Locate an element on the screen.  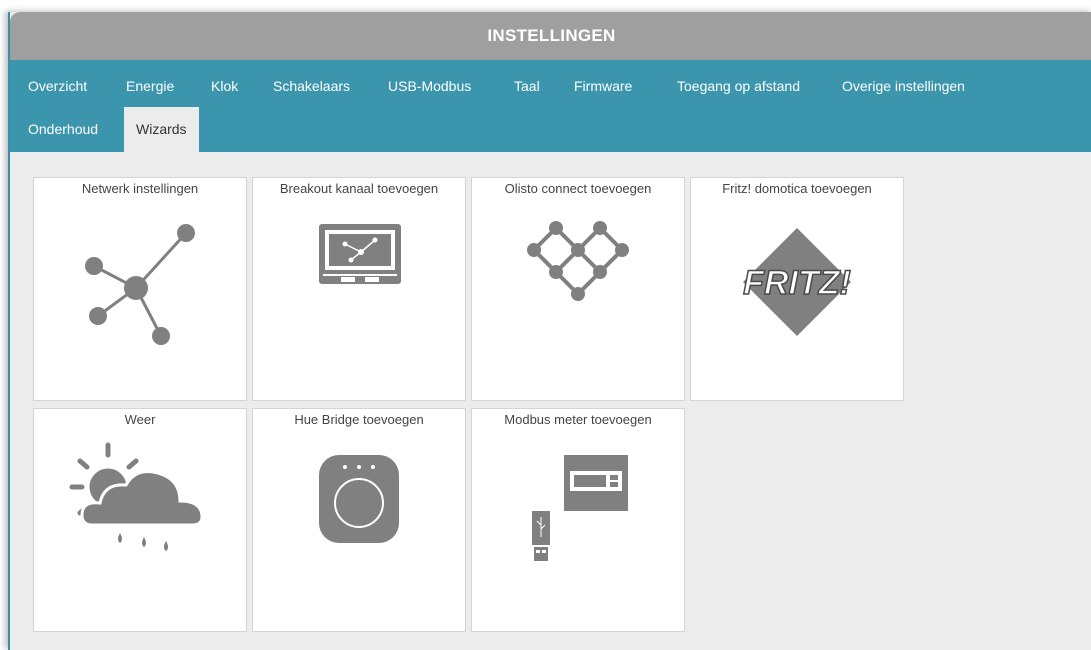
network-icon is located at coordinates (140, 284).